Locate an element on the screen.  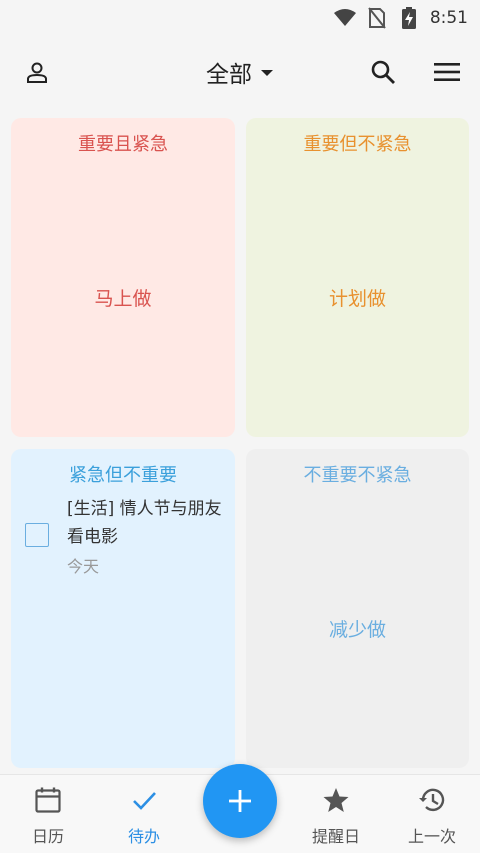
task-checkbox is located at coordinates (37, 535).